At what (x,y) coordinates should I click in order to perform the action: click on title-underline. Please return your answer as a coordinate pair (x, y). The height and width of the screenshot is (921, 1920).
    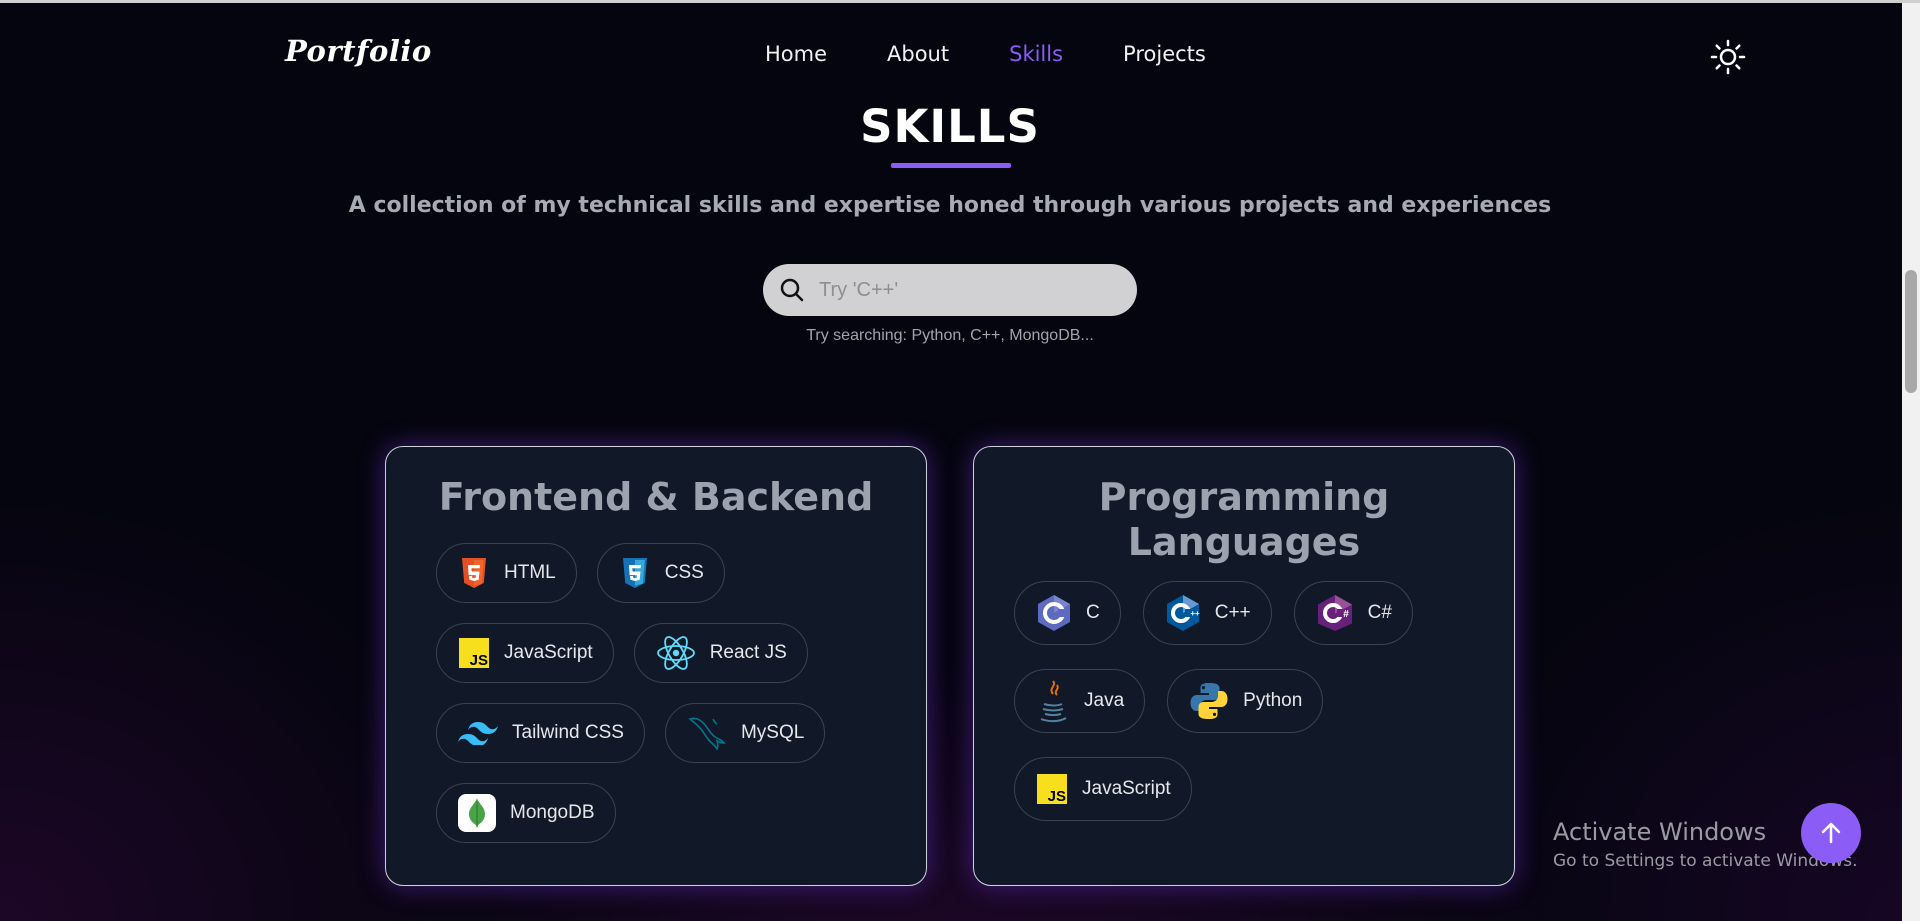
    Looking at the image, I should click on (951, 165).